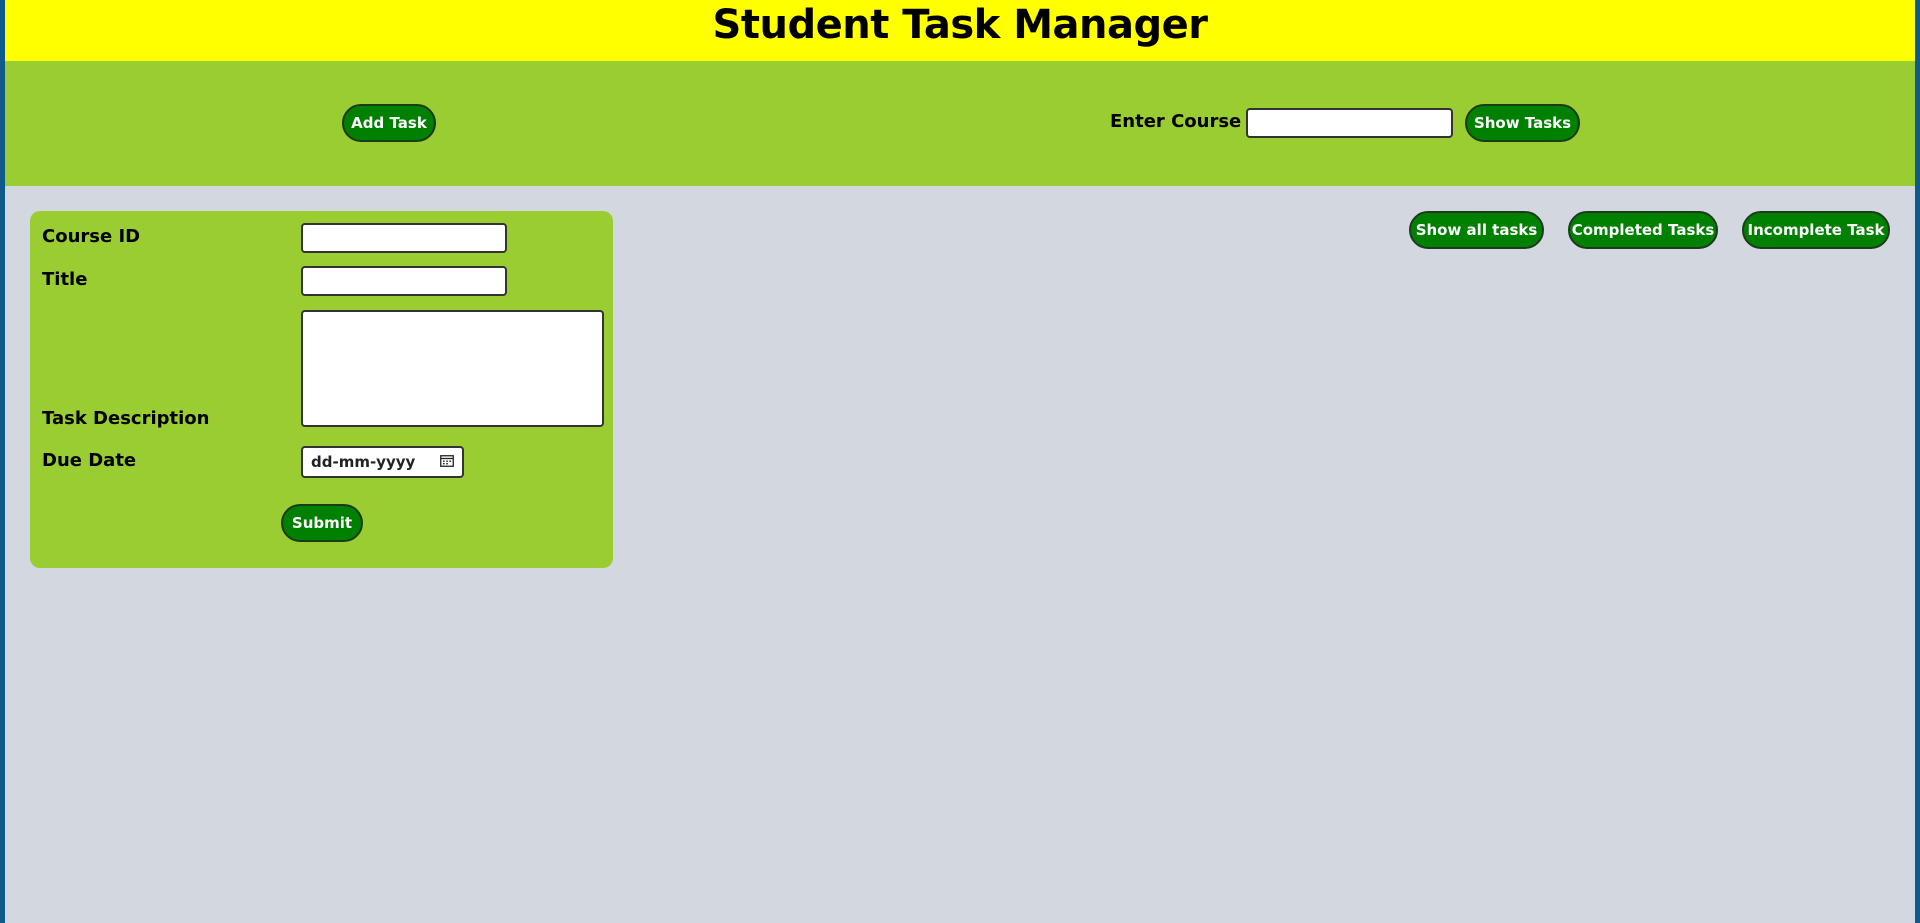 The width and height of the screenshot is (1920, 923). What do you see at coordinates (447, 460) in the screenshot?
I see `calendar-icon` at bounding box center [447, 460].